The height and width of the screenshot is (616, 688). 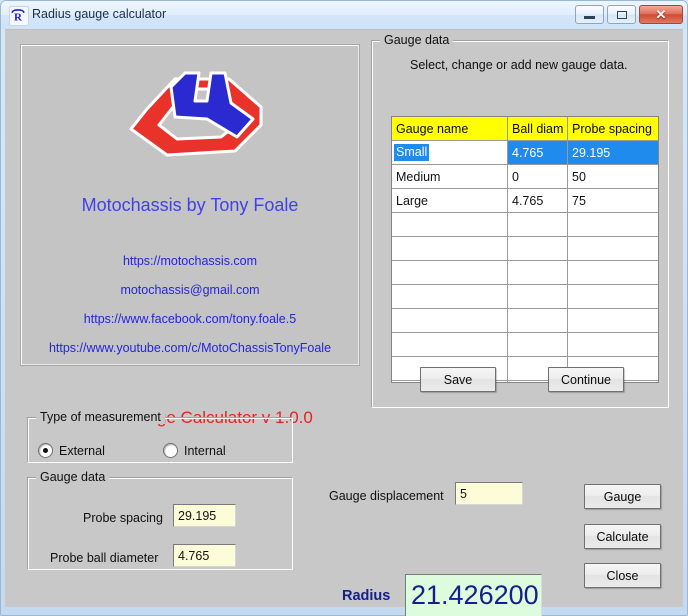 I want to click on close-button: ✕, so click(x=661, y=14).